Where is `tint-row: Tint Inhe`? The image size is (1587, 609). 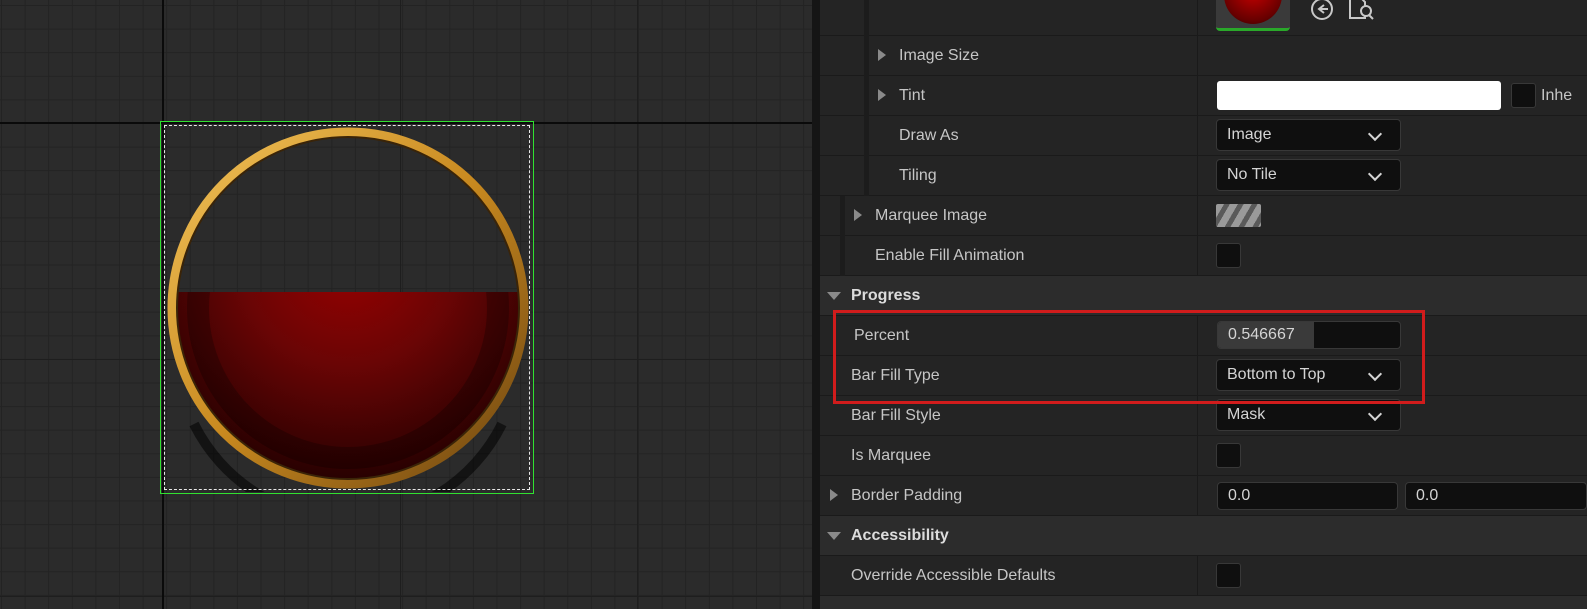
tint-row: Tint Inhe is located at coordinates (1203, 96).